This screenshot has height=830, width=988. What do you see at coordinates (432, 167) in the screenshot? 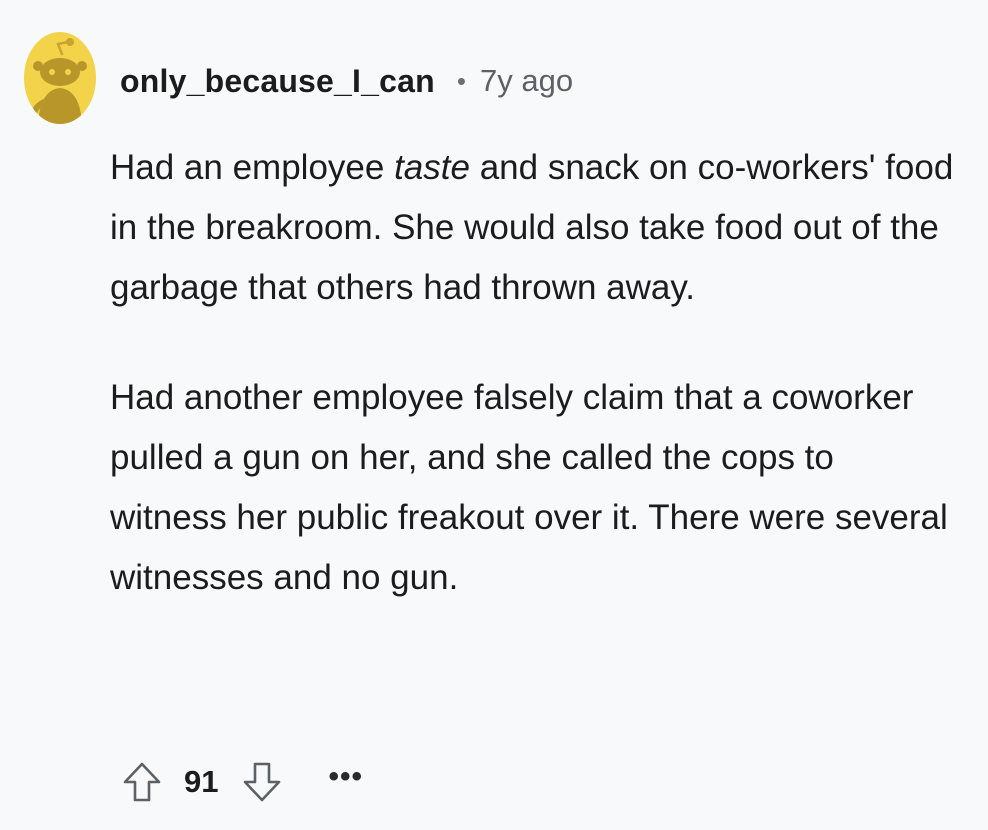
I see `paragraph-1-emphasis: taste` at bounding box center [432, 167].